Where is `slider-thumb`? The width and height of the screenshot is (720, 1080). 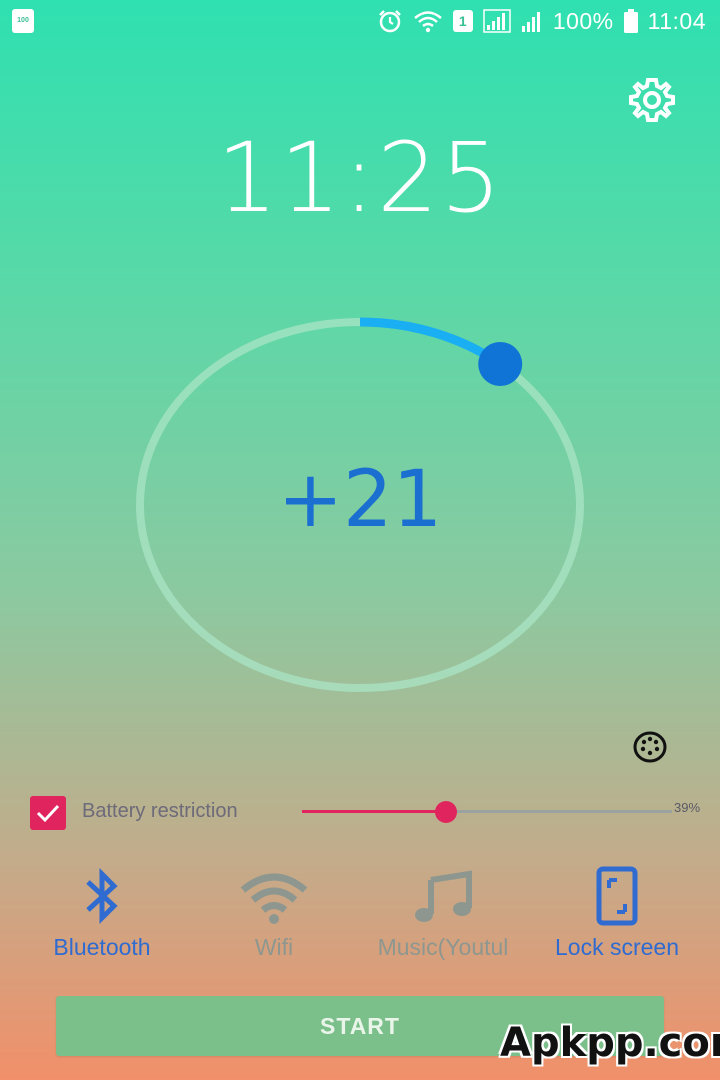 slider-thumb is located at coordinates (446, 812).